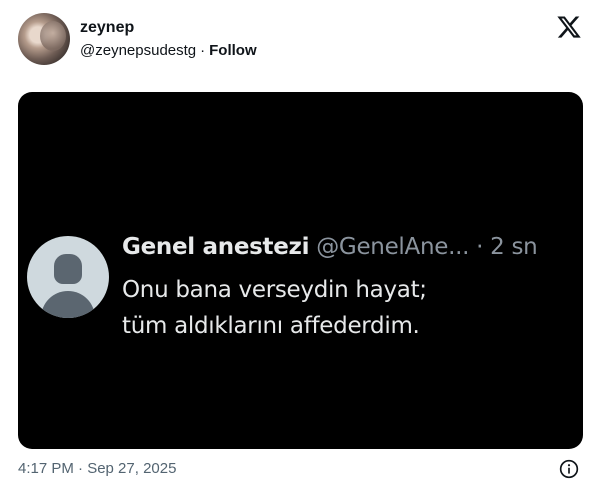 This screenshot has height=499, width=600. I want to click on embedded-header: Genel anestezi @GenelAne... · 2 sn, so click(330, 247).